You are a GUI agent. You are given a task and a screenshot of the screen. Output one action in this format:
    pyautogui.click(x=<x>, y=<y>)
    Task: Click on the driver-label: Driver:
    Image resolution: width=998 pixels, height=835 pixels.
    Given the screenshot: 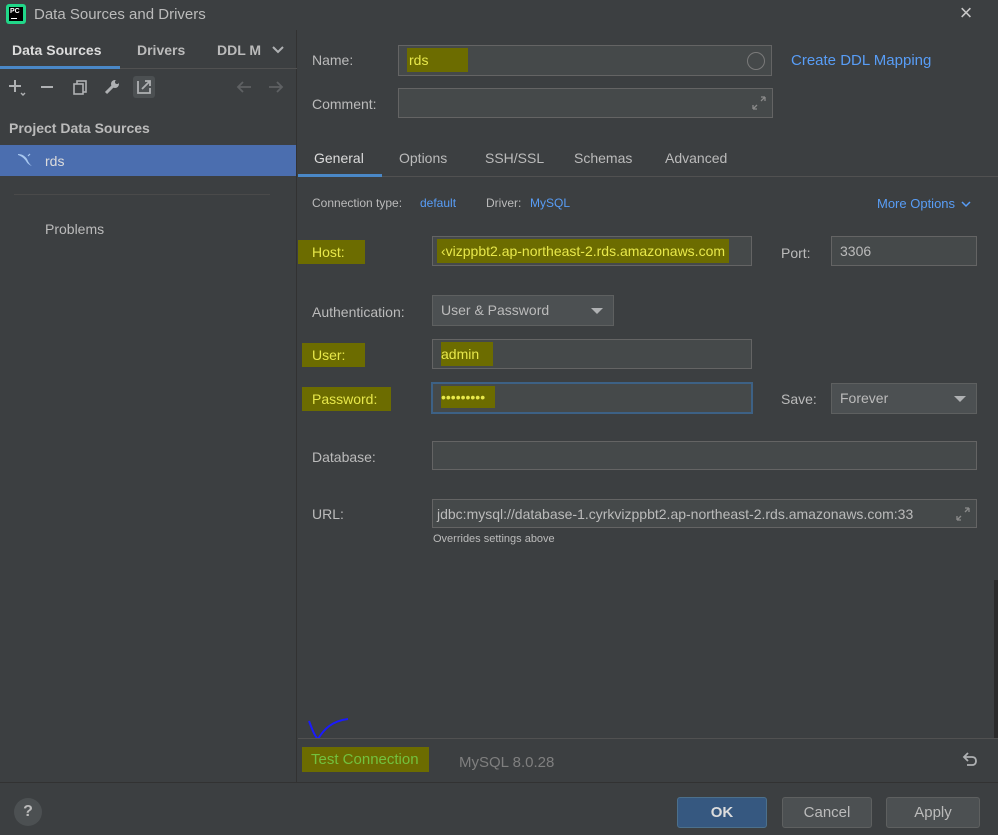 What is the action you would take?
    pyautogui.click(x=504, y=203)
    